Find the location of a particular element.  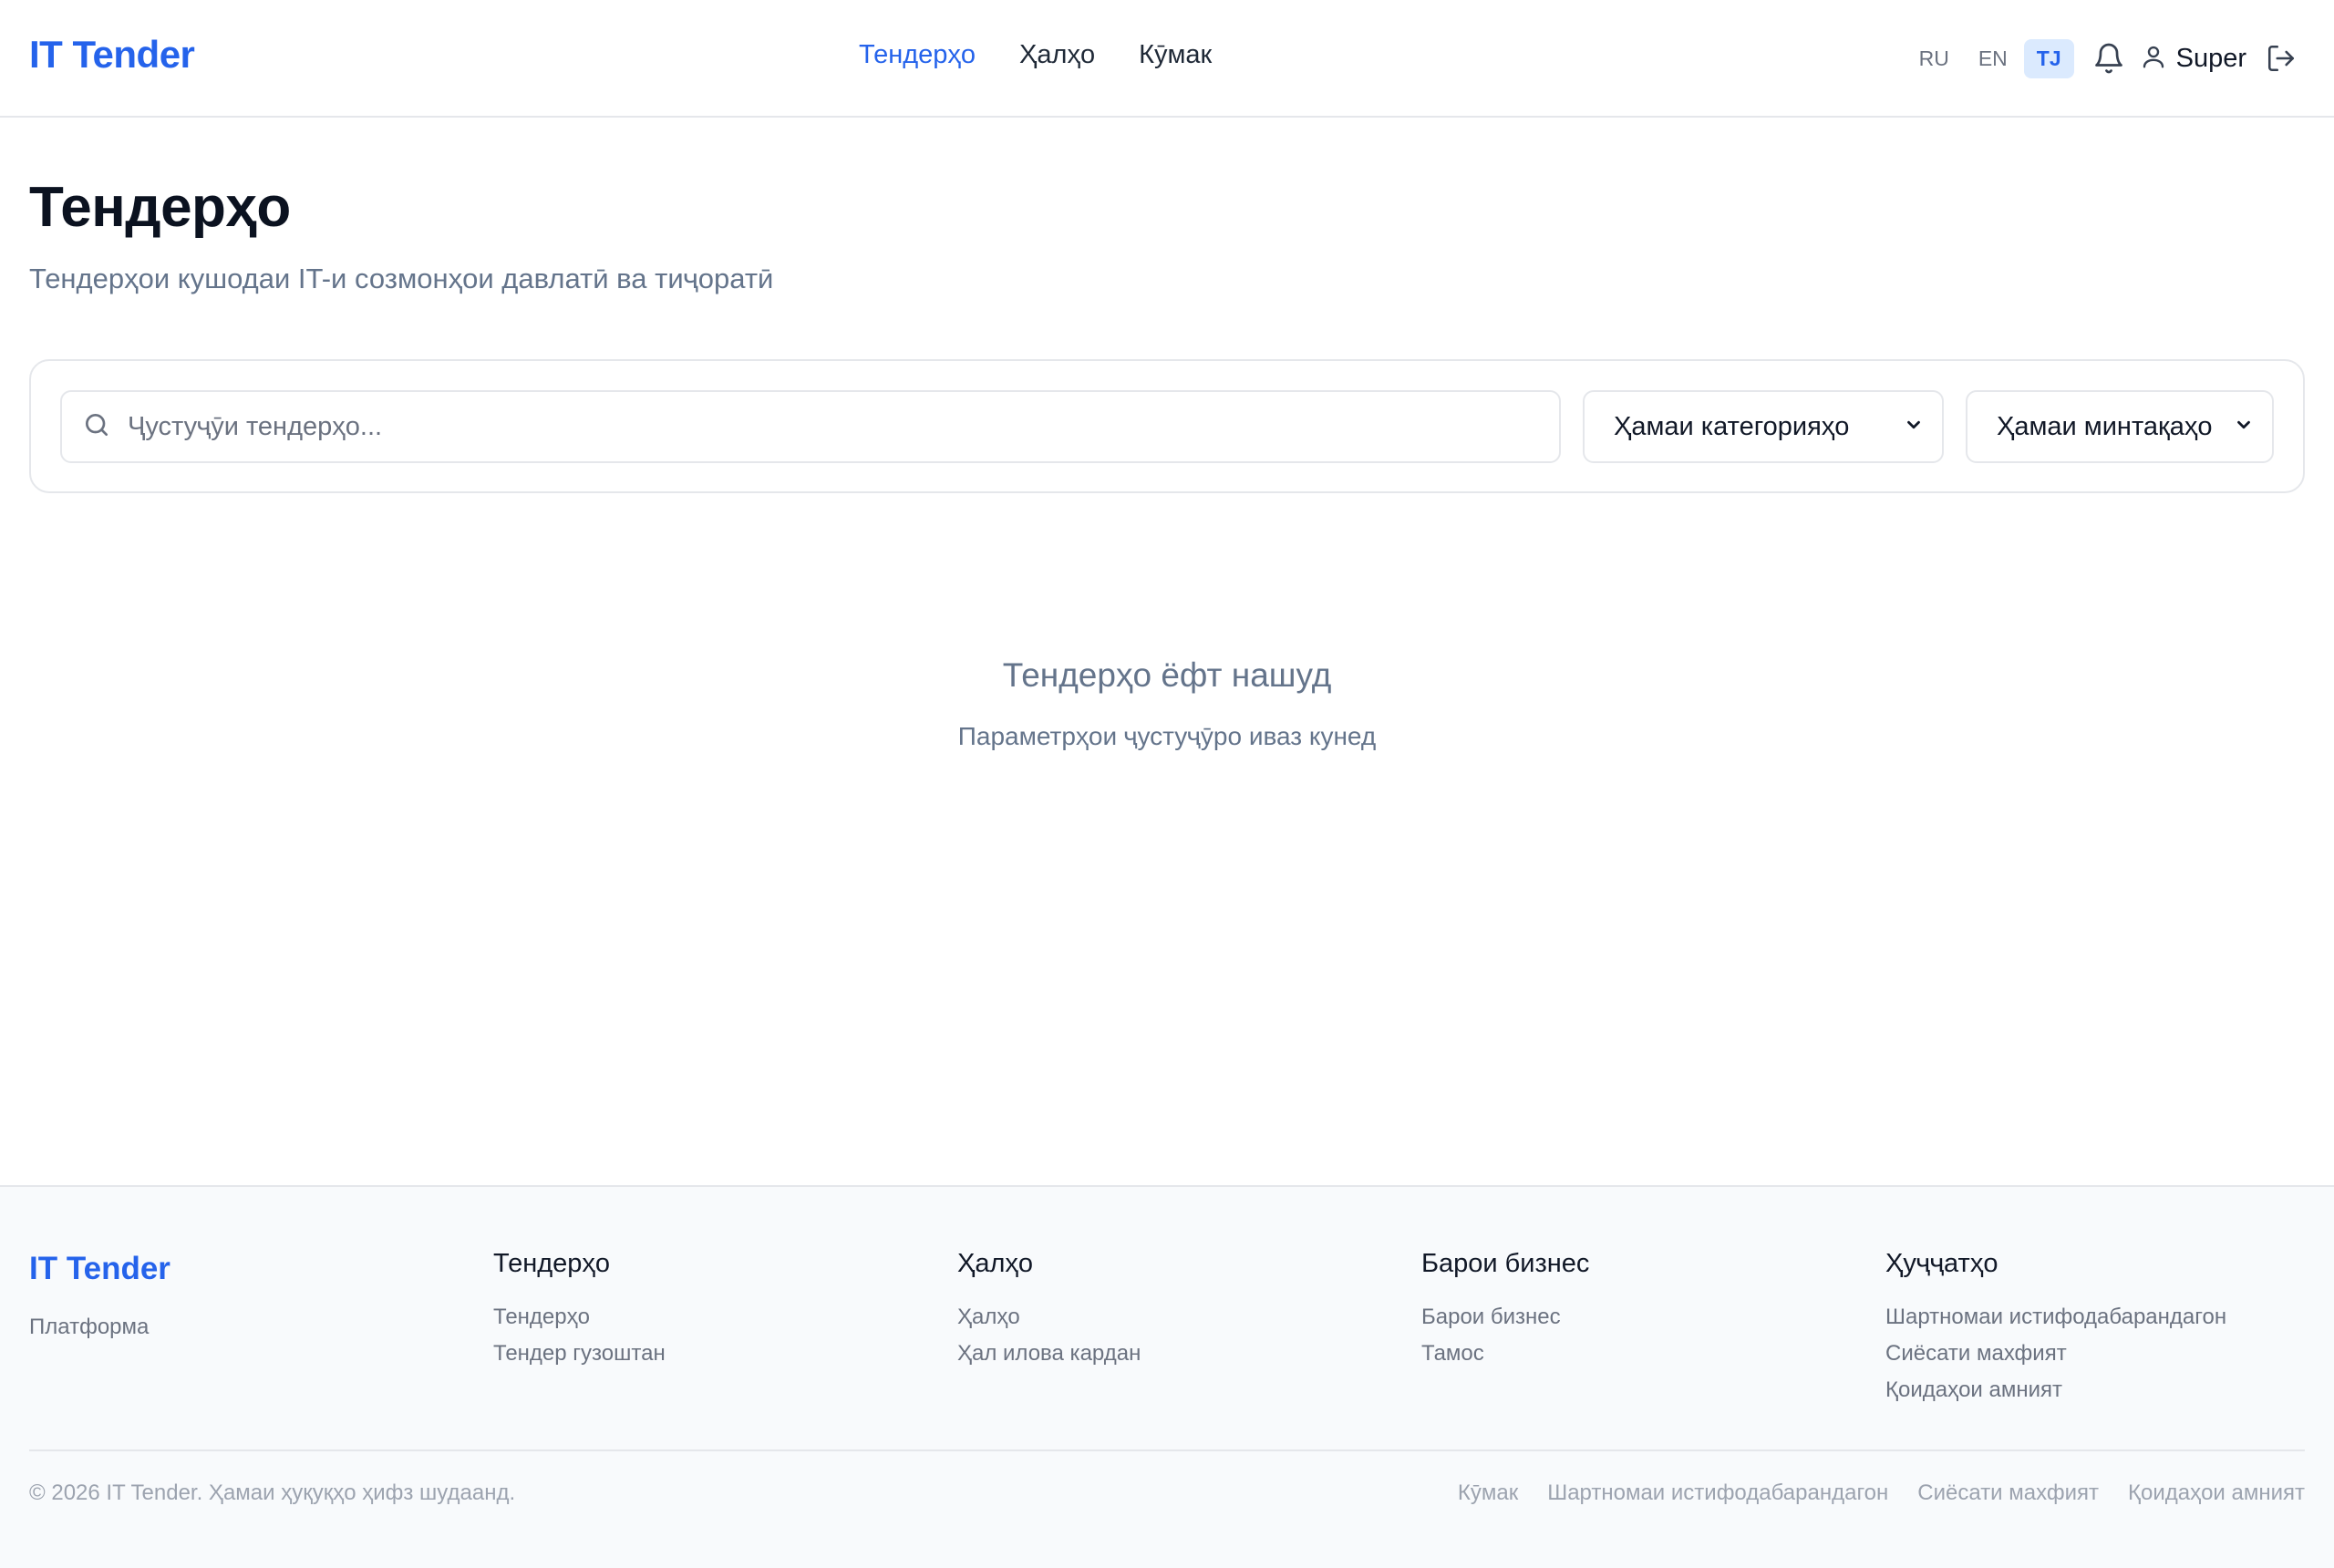

nav-item-solutions: Ҳалҳо is located at coordinates (1057, 55).